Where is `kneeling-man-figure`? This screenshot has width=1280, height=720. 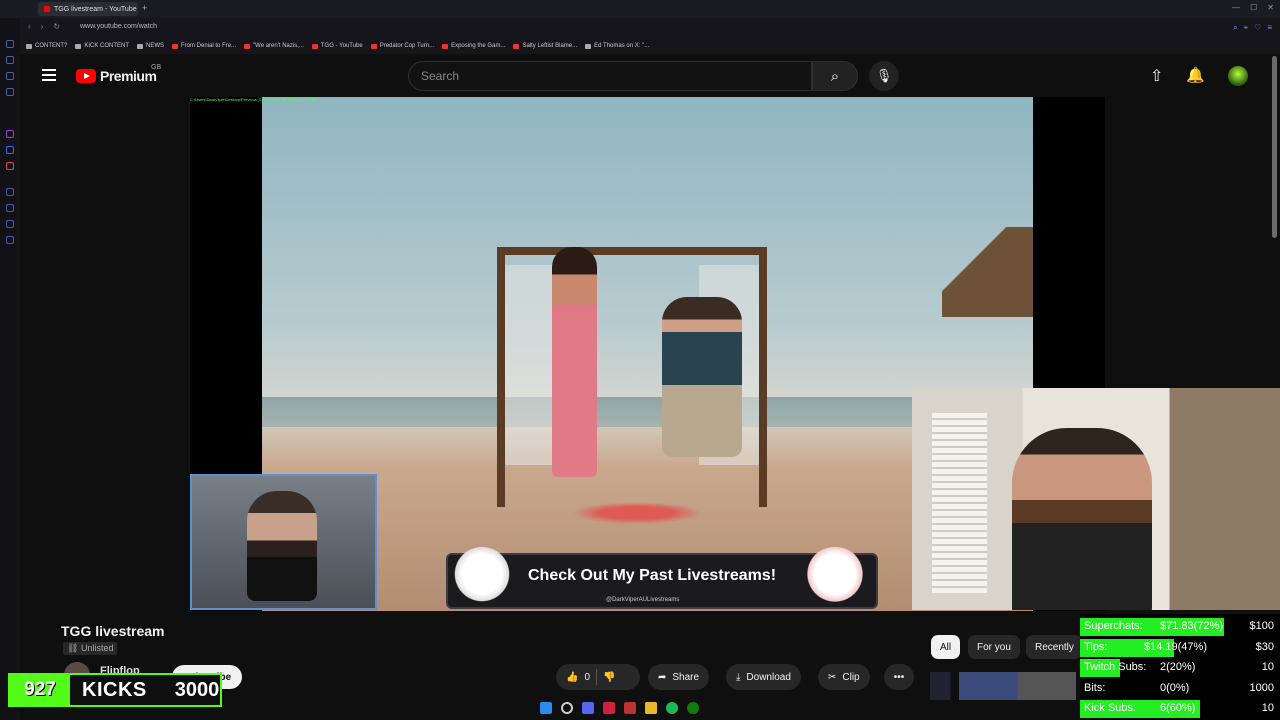
kneeling-man-figure is located at coordinates (702, 377).